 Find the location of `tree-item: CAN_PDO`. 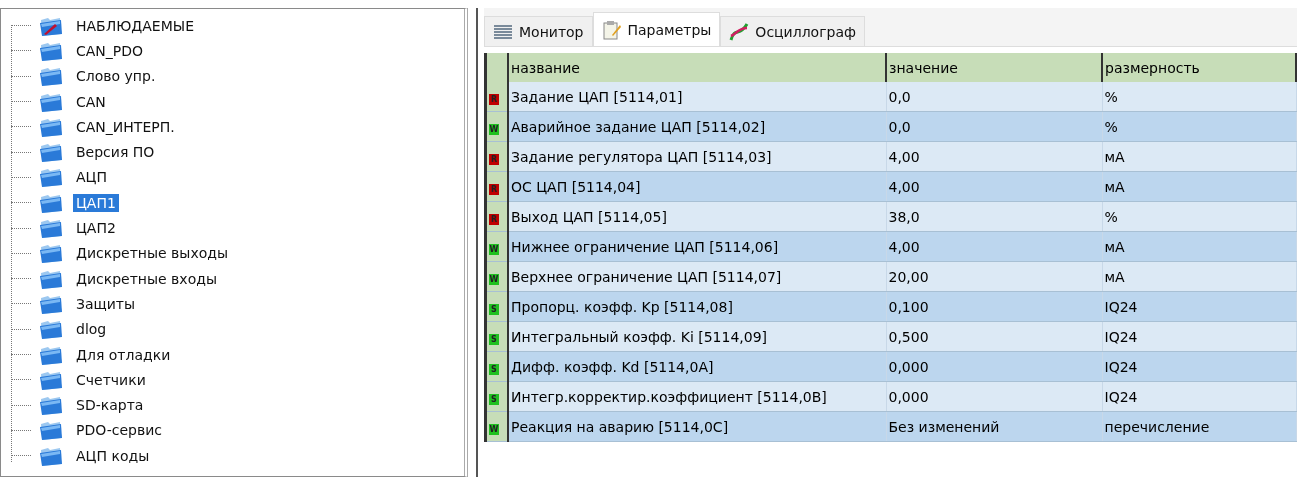

tree-item: CAN_PDO is located at coordinates (110, 50).